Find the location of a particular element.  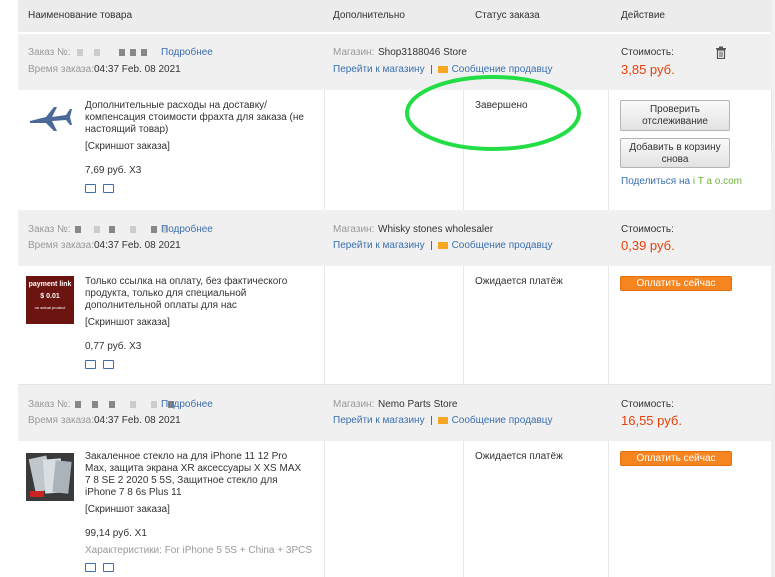

trash-icon is located at coordinates (721, 54).